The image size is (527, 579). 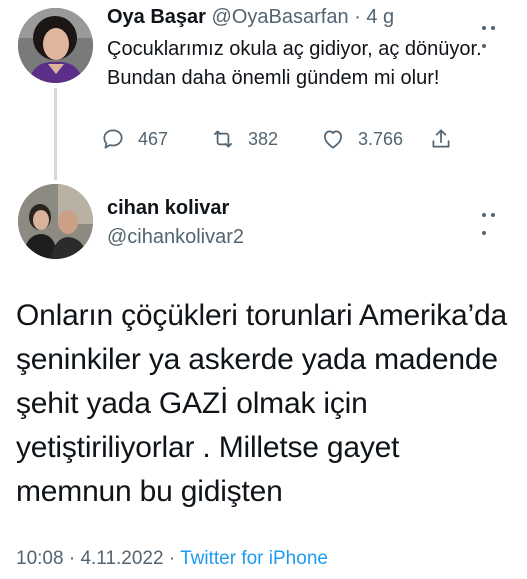 What do you see at coordinates (223, 139) in the screenshot?
I see `retweet-icon` at bounding box center [223, 139].